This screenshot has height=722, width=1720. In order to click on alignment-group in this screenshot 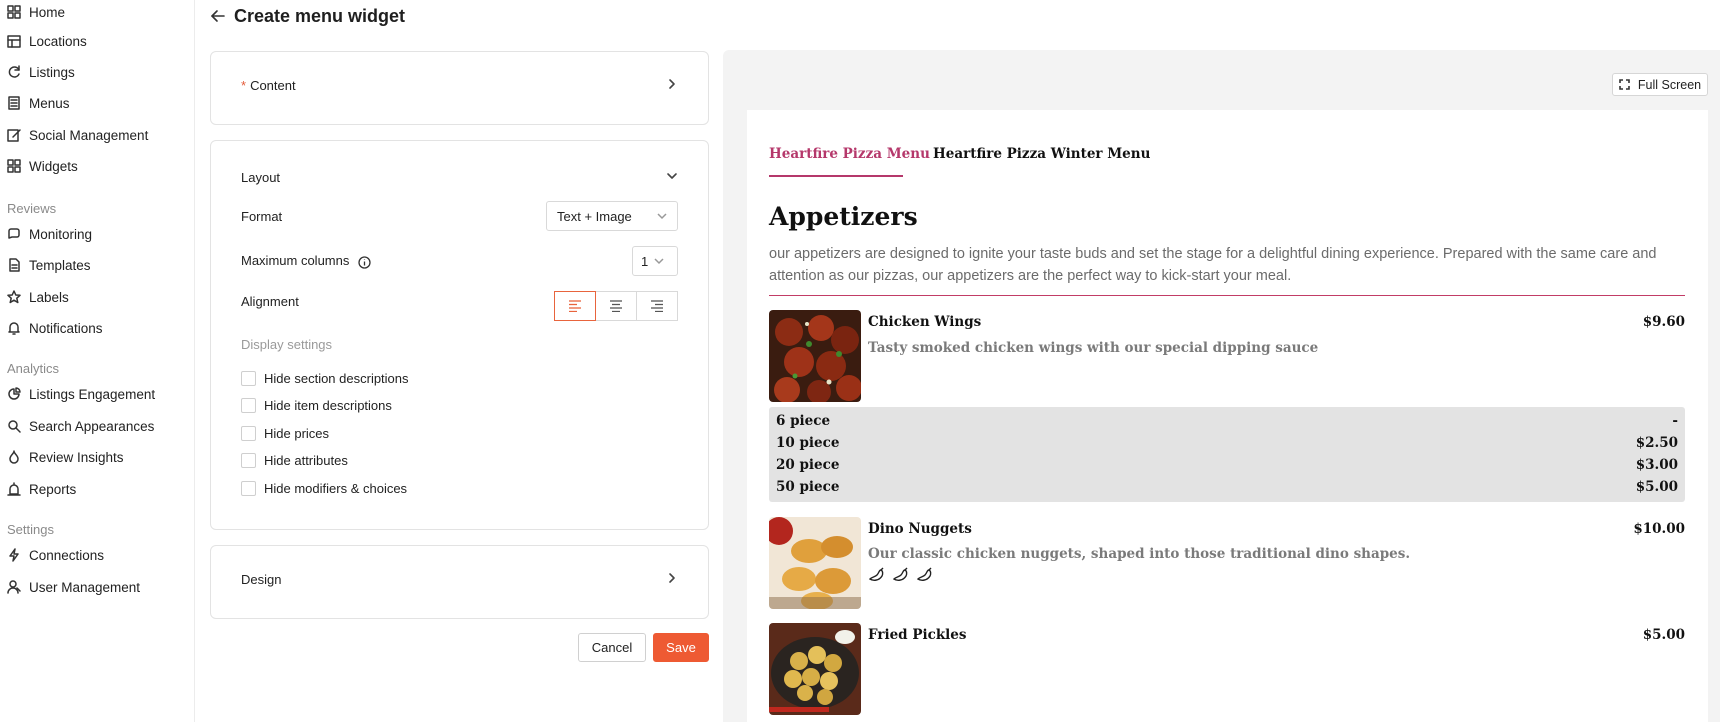, I will do `click(616, 306)`.